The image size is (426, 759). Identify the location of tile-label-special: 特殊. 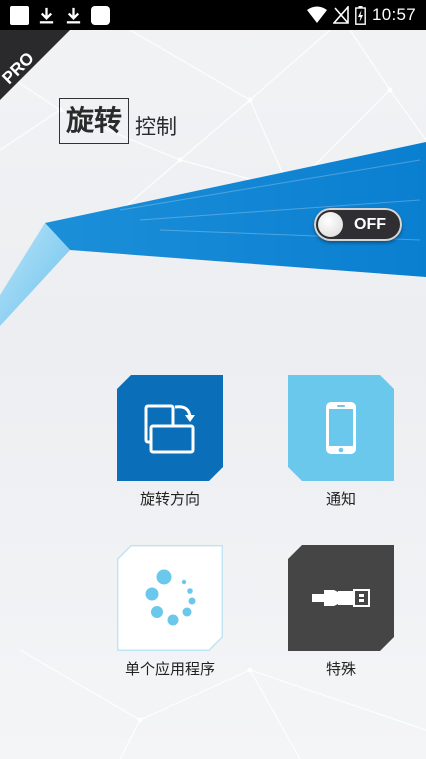
(340, 669).